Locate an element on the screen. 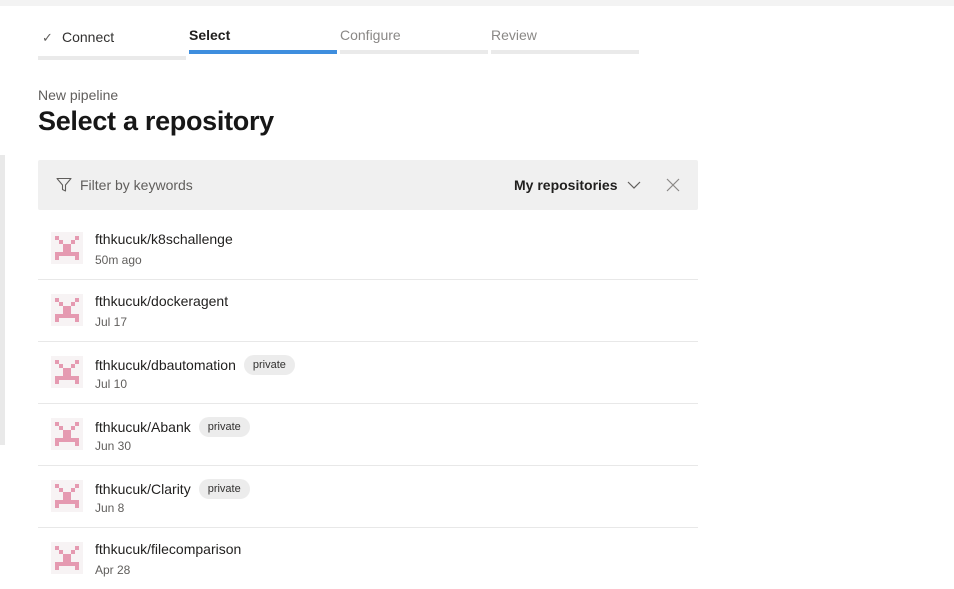  repository-last-updated: Jul 17 is located at coordinates (111, 322).